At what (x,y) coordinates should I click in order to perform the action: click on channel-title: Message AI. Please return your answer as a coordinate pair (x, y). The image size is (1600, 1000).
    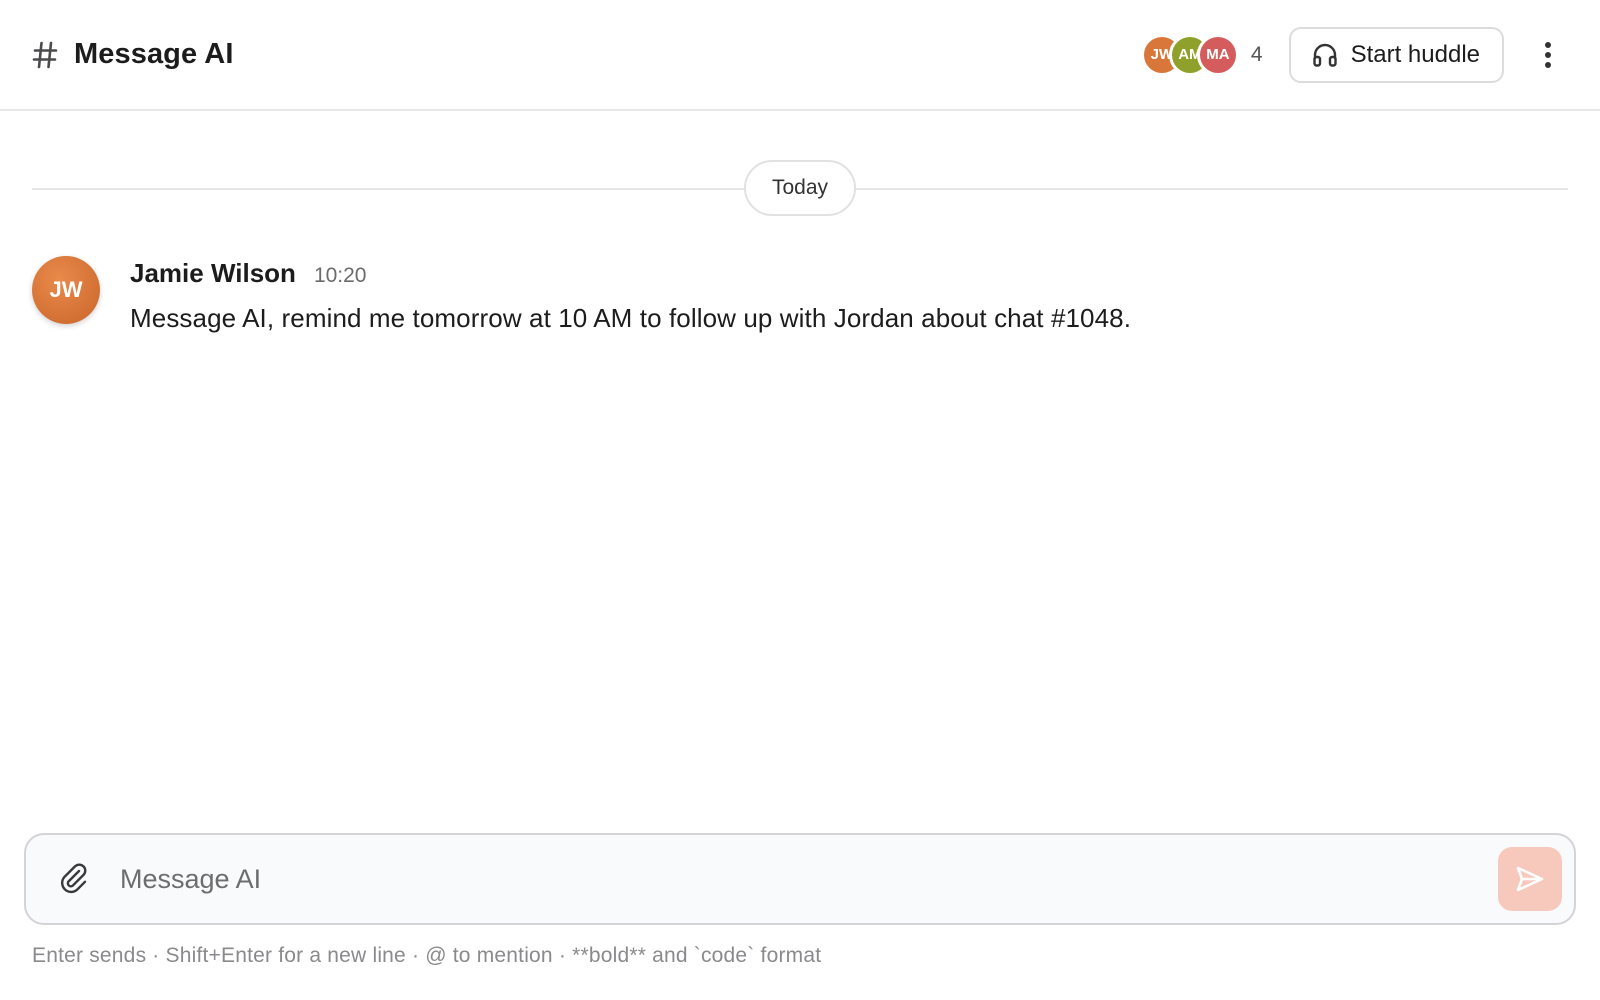
    Looking at the image, I should click on (154, 54).